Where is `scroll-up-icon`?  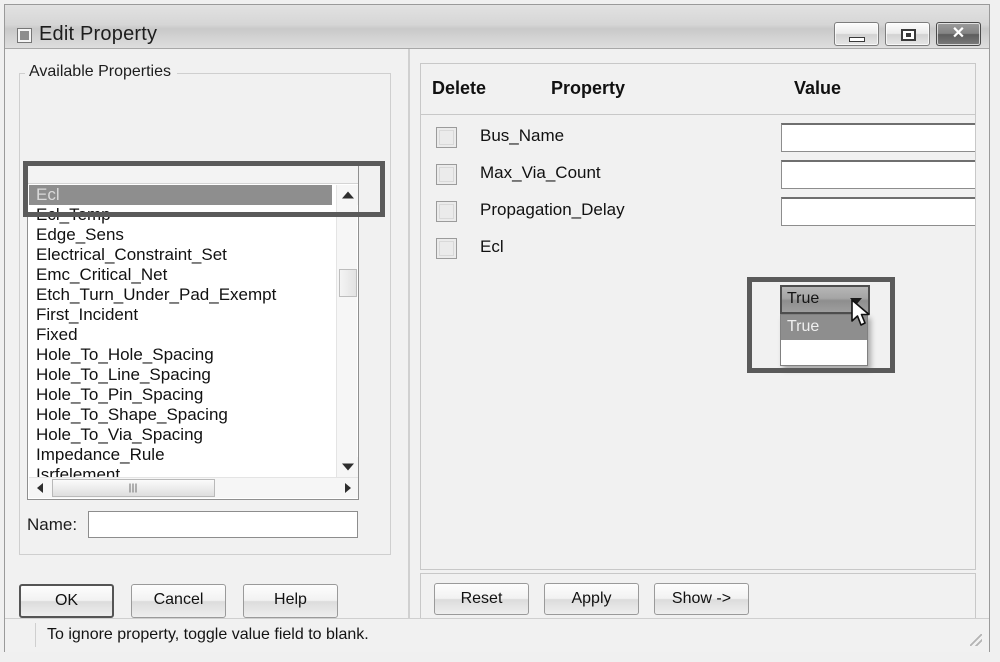 scroll-up-icon is located at coordinates (347, 195).